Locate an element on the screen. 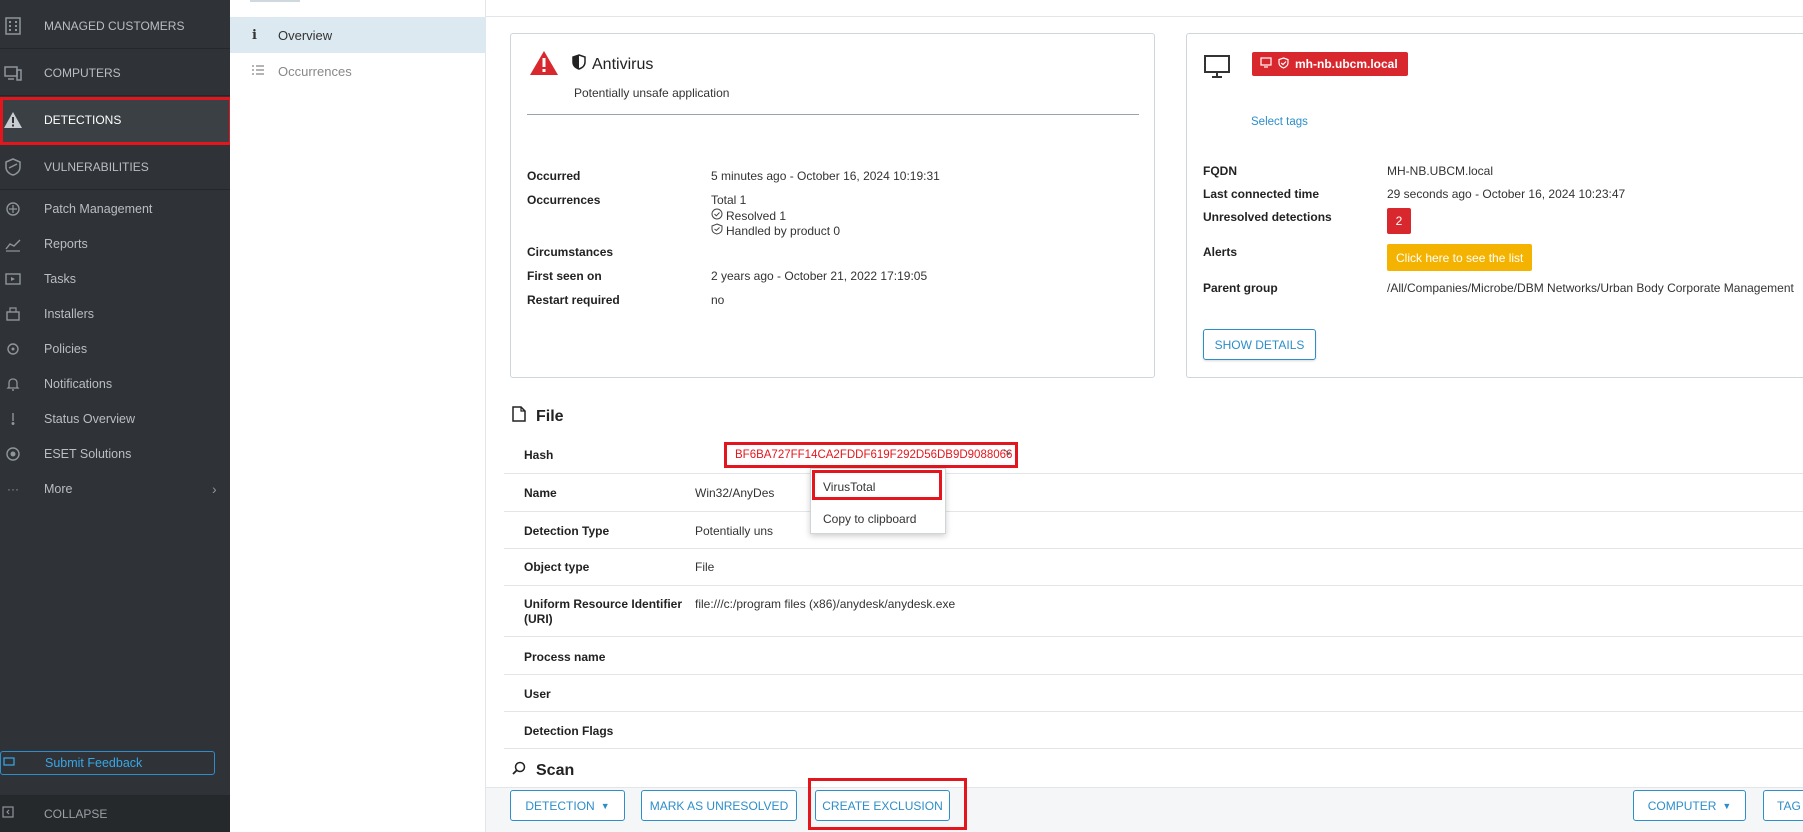 The width and height of the screenshot is (1803, 832). list-icon is located at coordinates (258, 71).